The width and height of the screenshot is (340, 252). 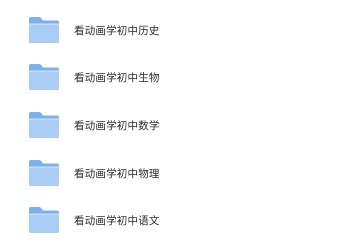 I want to click on folder-name: 看动画学初中数学, so click(x=117, y=125).